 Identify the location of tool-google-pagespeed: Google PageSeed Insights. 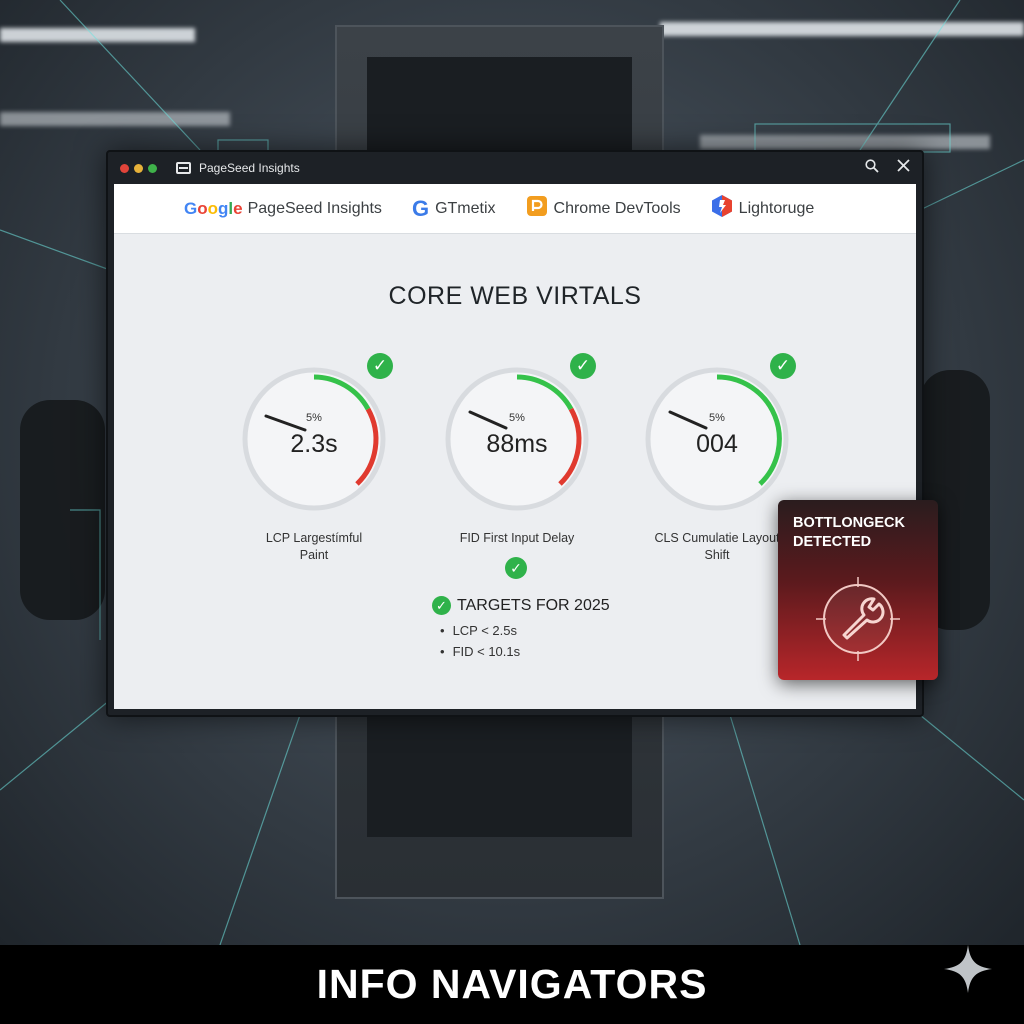
(283, 209).